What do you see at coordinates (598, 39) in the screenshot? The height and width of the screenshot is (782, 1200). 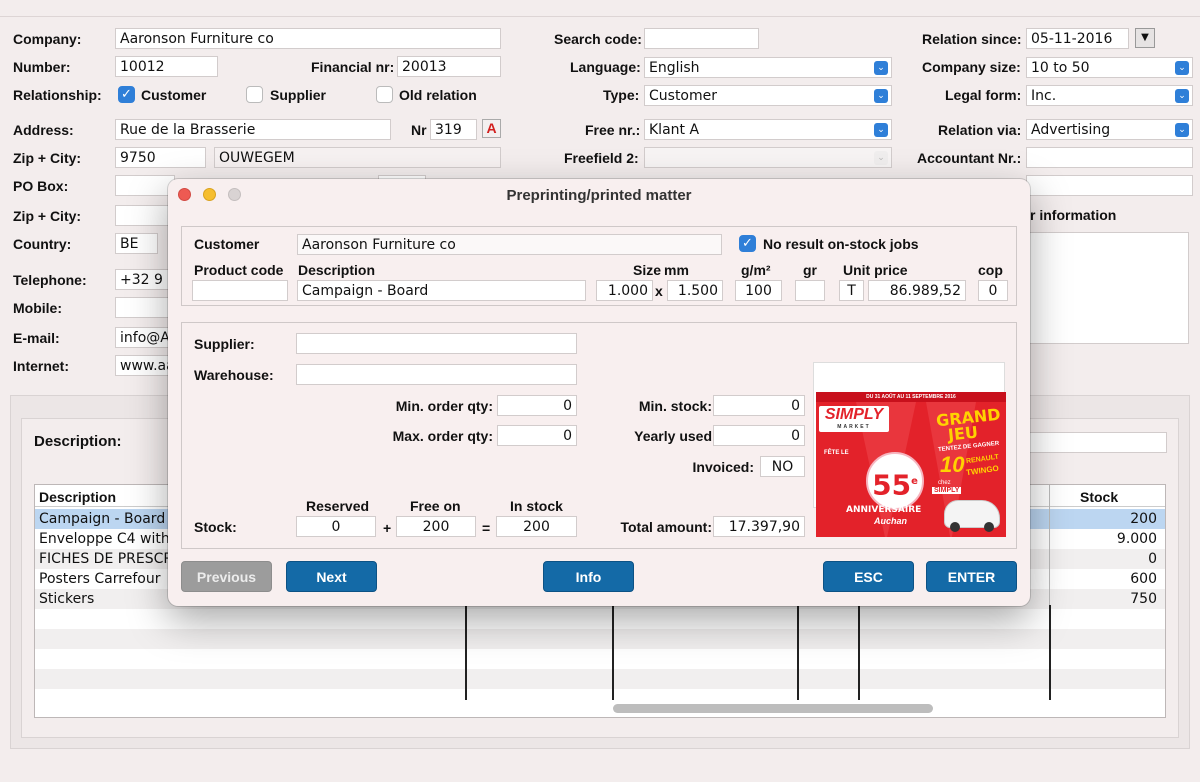 I see `search-code-label: Search code:` at bounding box center [598, 39].